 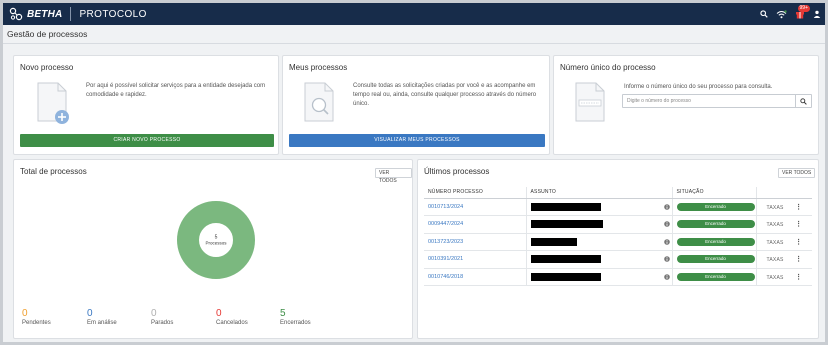 I want to click on brand-separator, so click(x=71, y=14).